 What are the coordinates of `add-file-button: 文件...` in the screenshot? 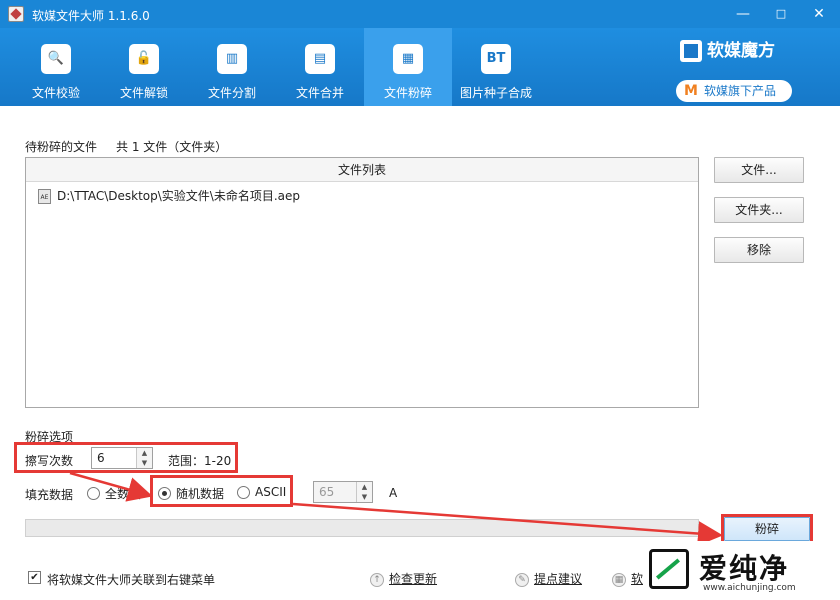 It's located at (759, 170).